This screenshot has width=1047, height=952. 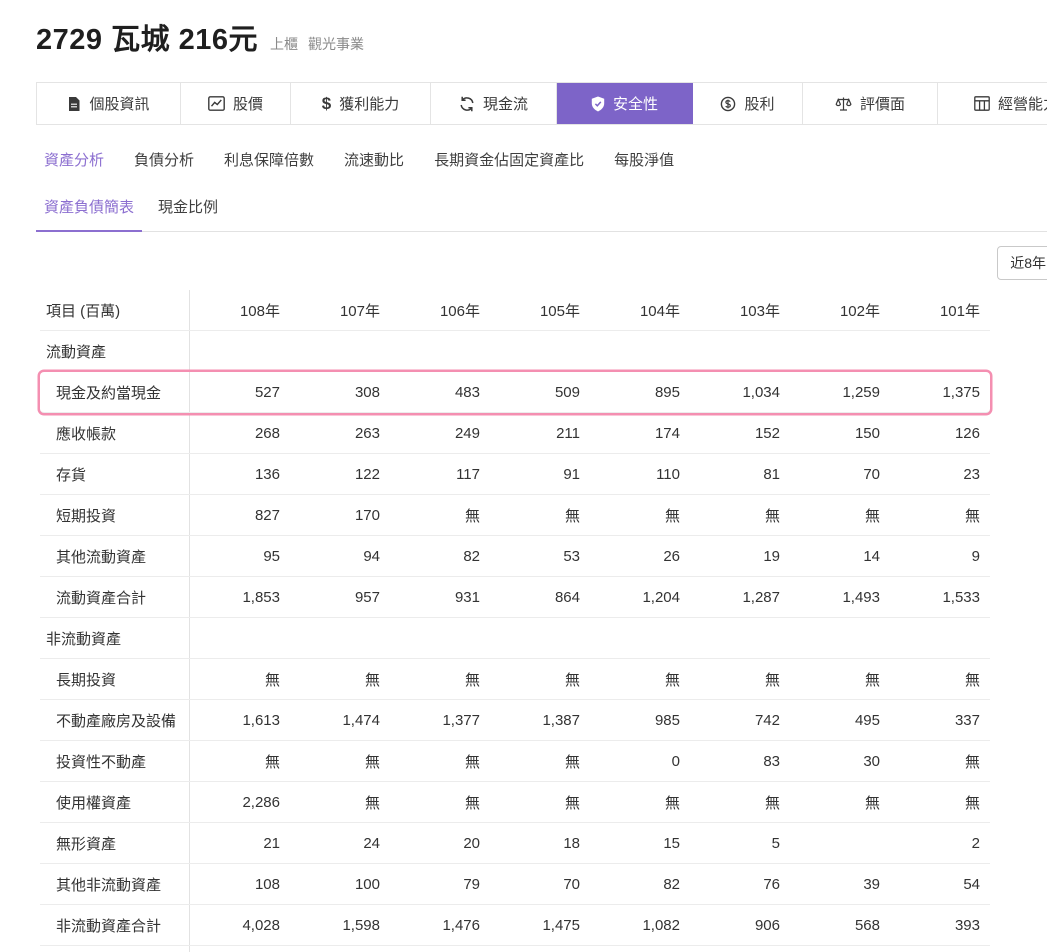 What do you see at coordinates (568, 433) in the screenshot?
I see `cell-value: 211` at bounding box center [568, 433].